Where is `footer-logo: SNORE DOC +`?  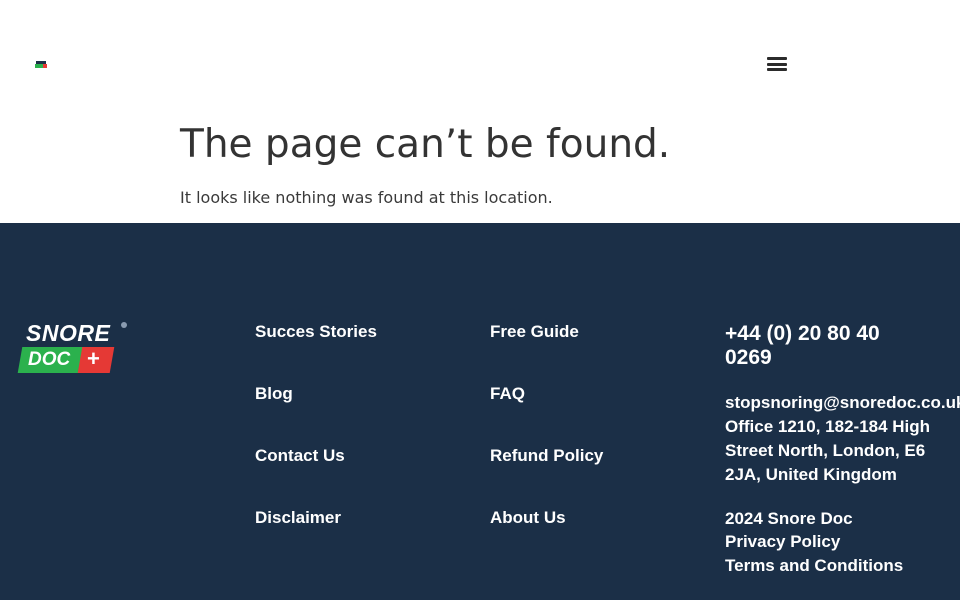
footer-logo: SNORE DOC + is located at coordinates (74, 348).